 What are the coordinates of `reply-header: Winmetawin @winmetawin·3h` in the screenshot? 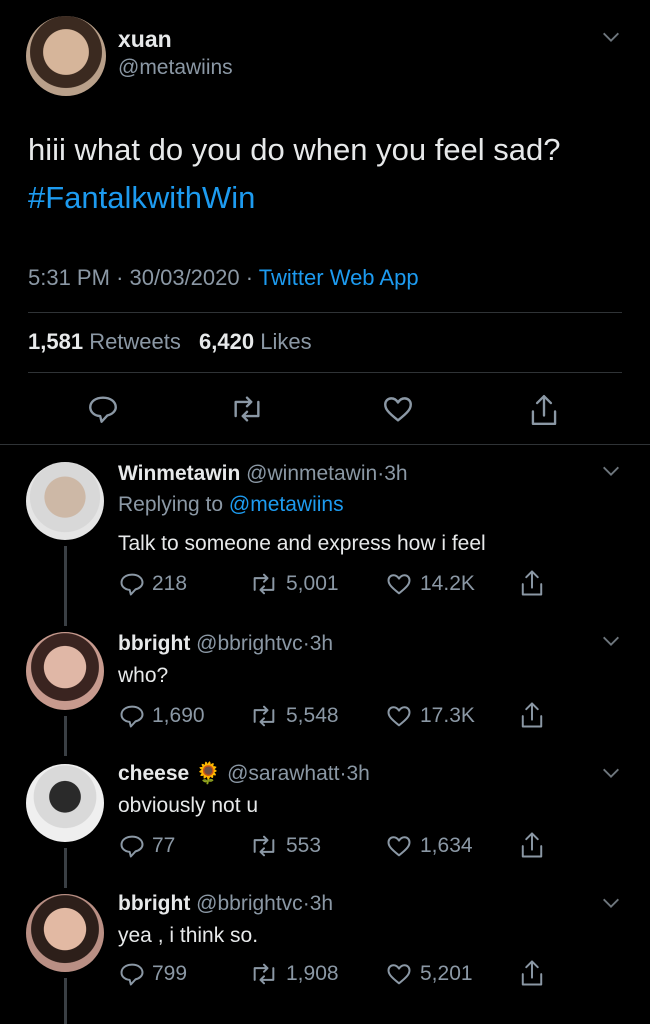 It's located at (263, 474).